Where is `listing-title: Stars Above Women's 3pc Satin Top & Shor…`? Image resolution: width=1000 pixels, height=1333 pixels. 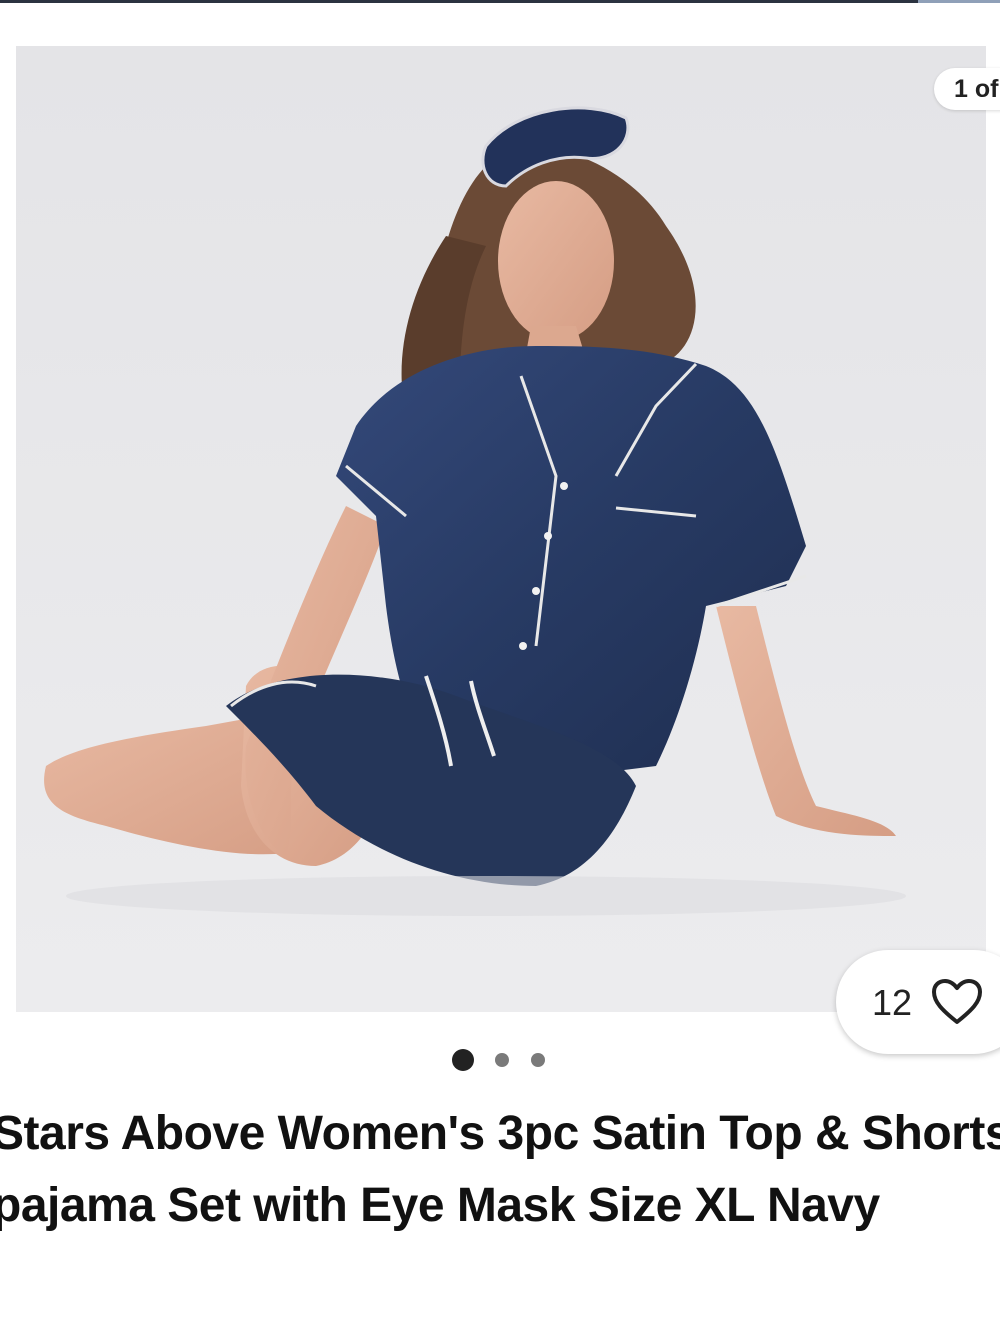
listing-title: Stars Above Women's 3pc Satin Top & Shor… is located at coordinates (500, 1169).